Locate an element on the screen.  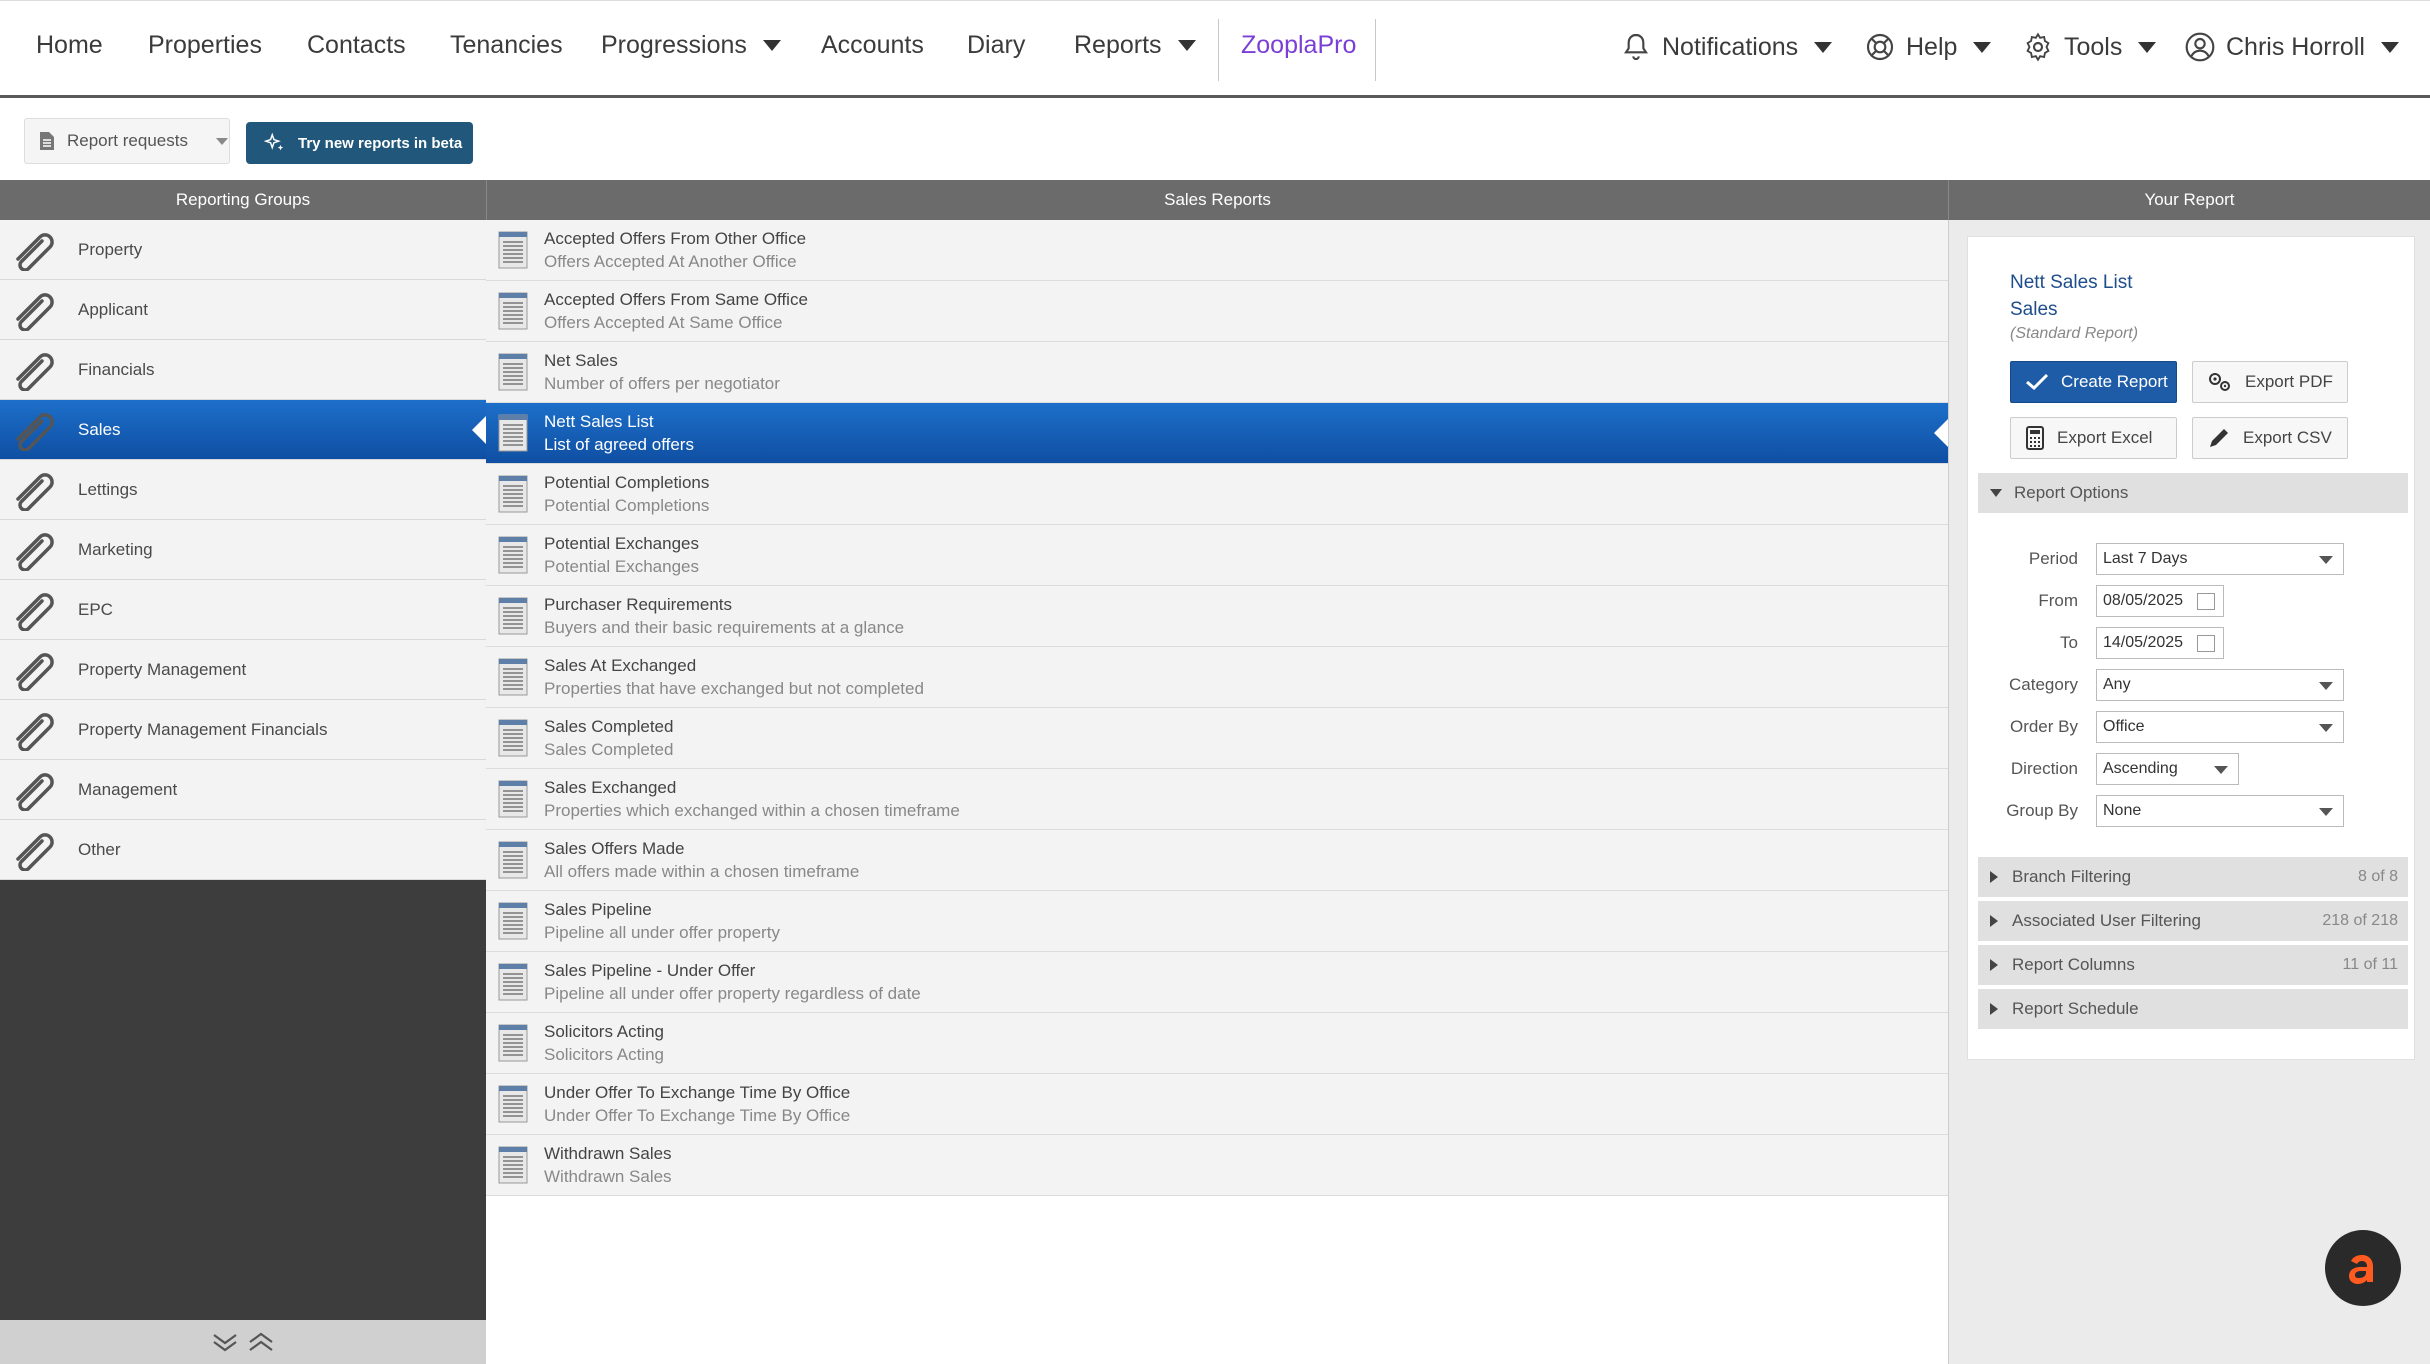
report-item: Sales Completed Sales Completed is located at coordinates (1217, 738).